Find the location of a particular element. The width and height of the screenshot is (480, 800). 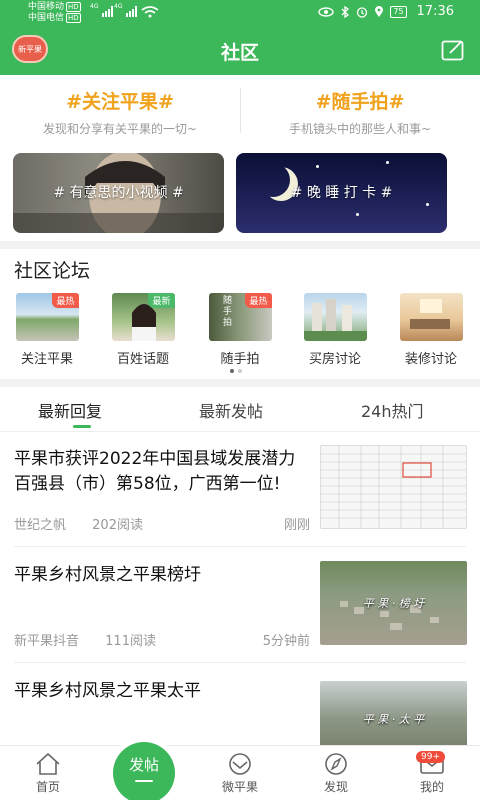

forum-item-decoration: 装修讨论 is located at coordinates (431, 330).